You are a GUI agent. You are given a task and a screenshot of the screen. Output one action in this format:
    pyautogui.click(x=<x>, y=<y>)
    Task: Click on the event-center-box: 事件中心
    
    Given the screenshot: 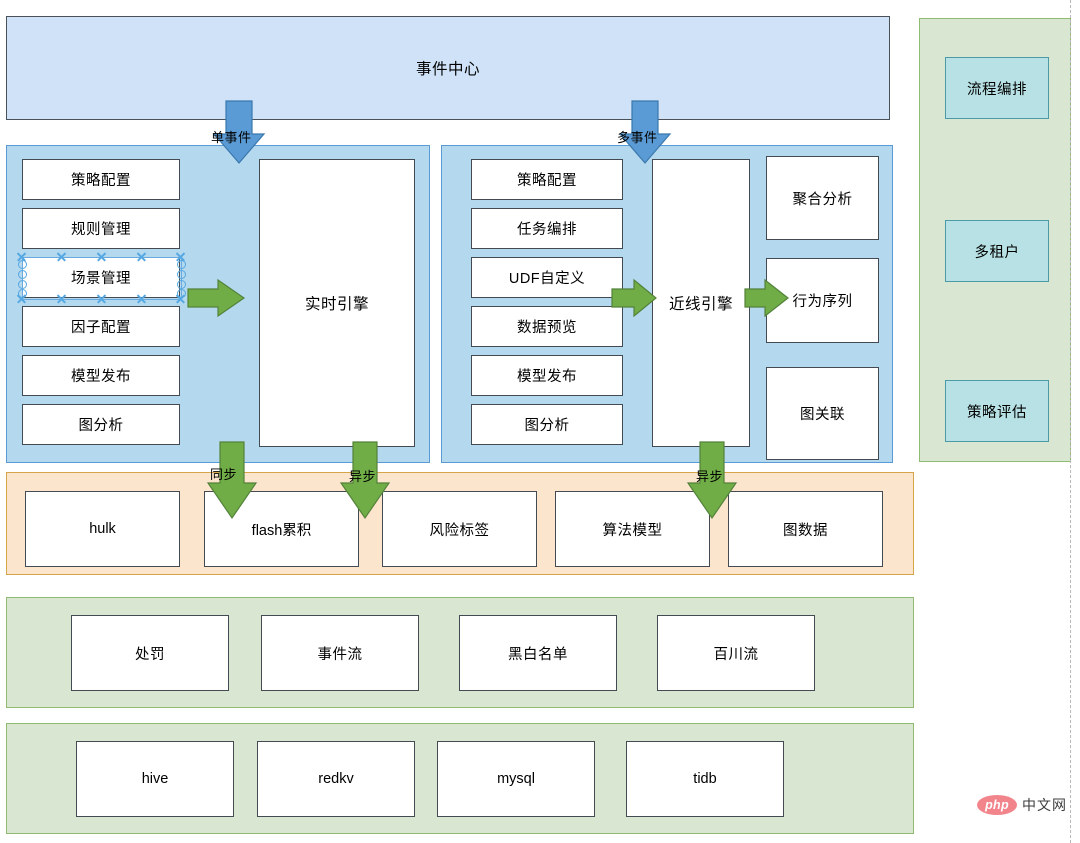 What is the action you would take?
    pyautogui.click(x=448, y=68)
    